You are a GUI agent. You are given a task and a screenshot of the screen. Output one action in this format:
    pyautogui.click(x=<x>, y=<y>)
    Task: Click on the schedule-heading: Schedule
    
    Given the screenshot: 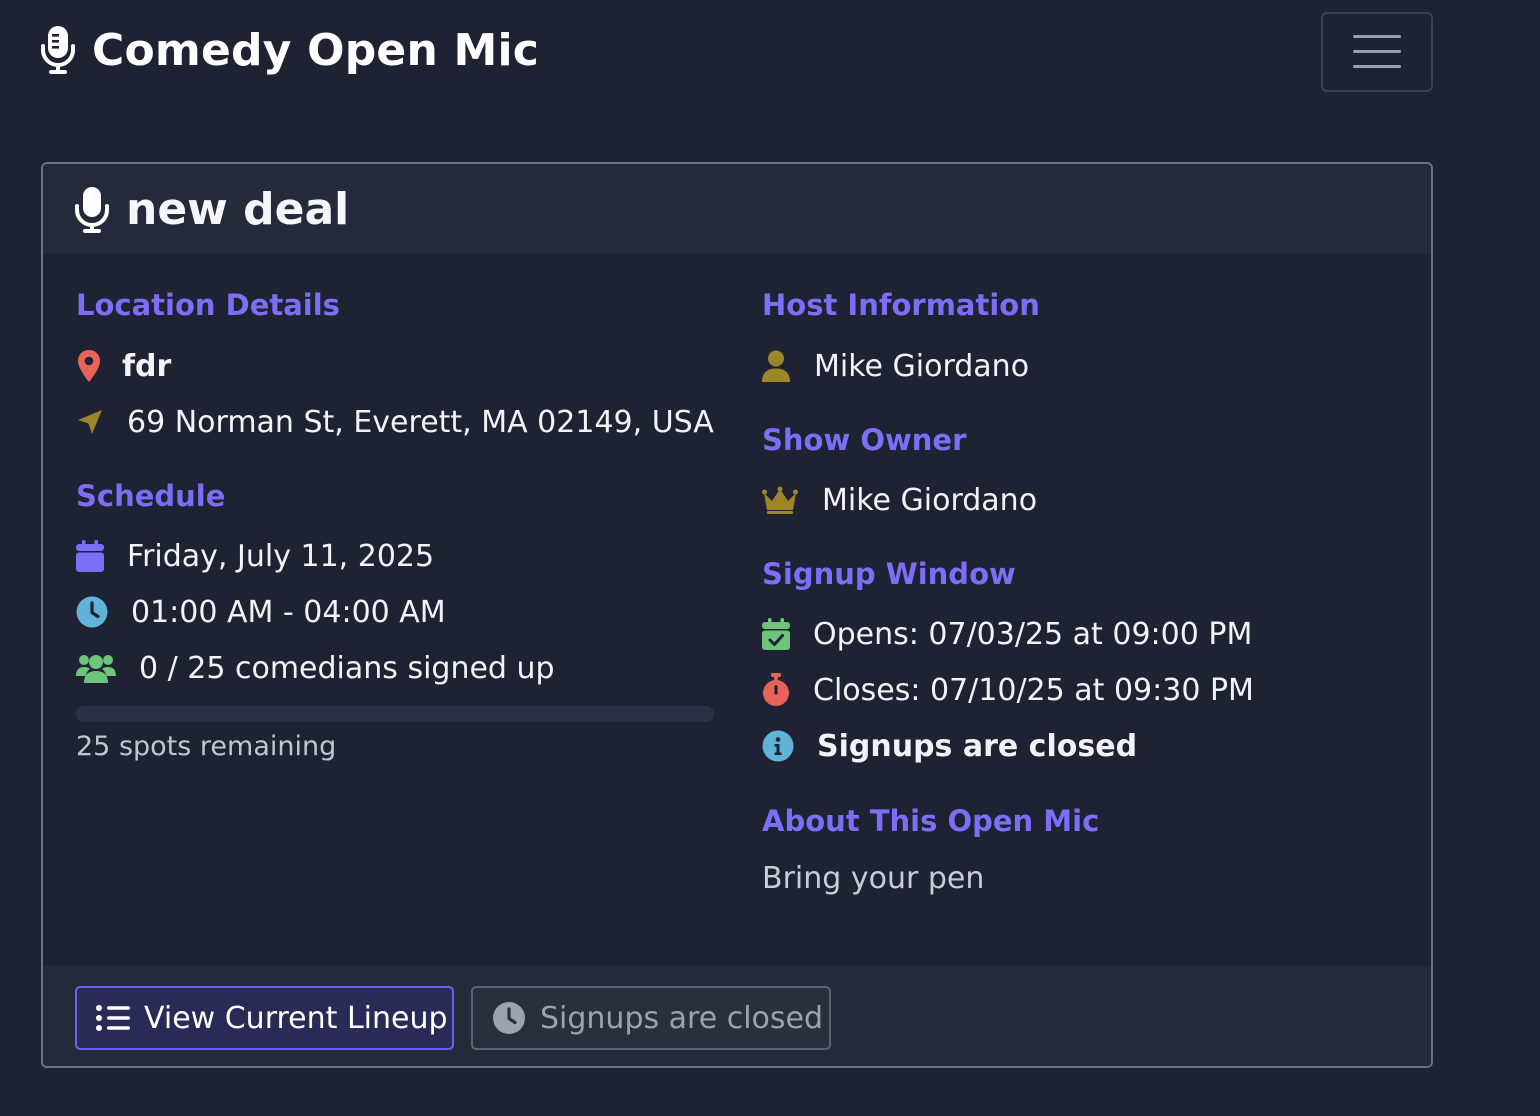 What is the action you would take?
    pyautogui.click(x=151, y=496)
    